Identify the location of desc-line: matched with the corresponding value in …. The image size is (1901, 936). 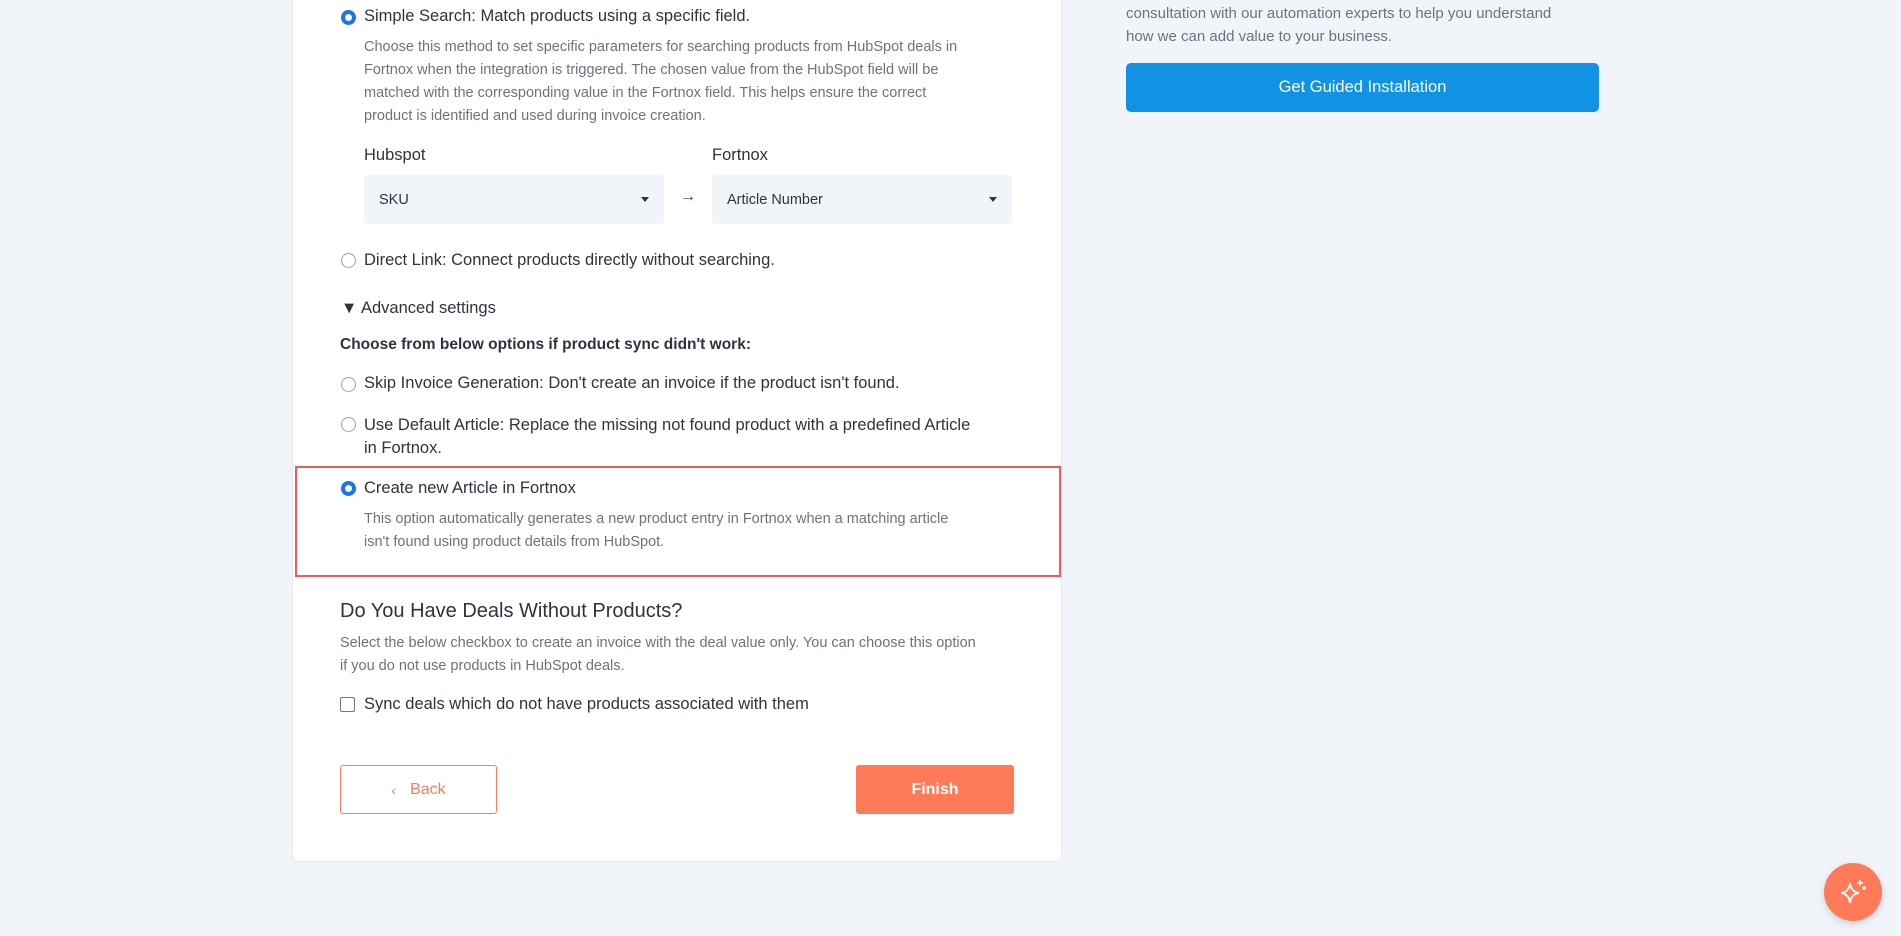
(645, 93).